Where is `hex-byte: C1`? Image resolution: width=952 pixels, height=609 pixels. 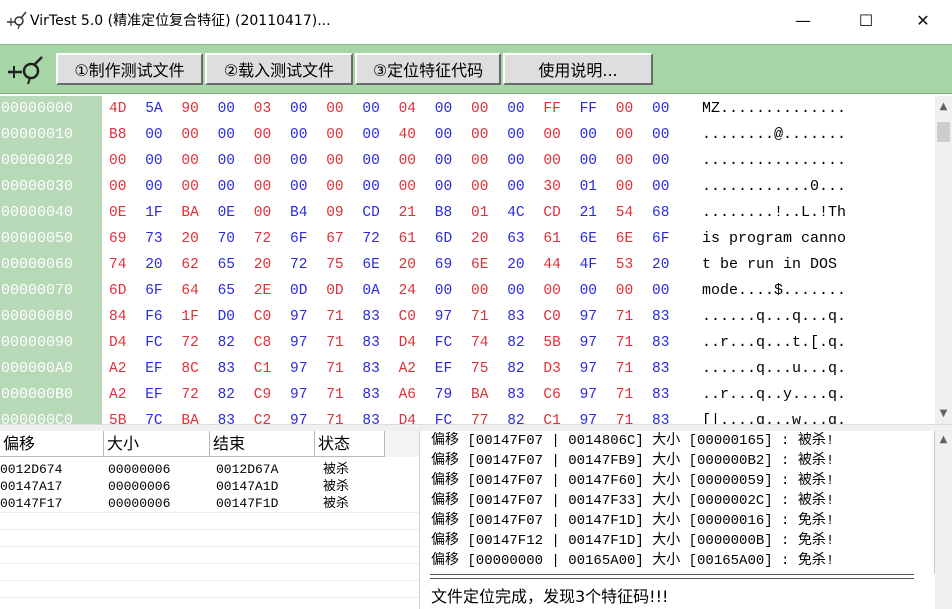 hex-byte: C1 is located at coordinates (551, 416).